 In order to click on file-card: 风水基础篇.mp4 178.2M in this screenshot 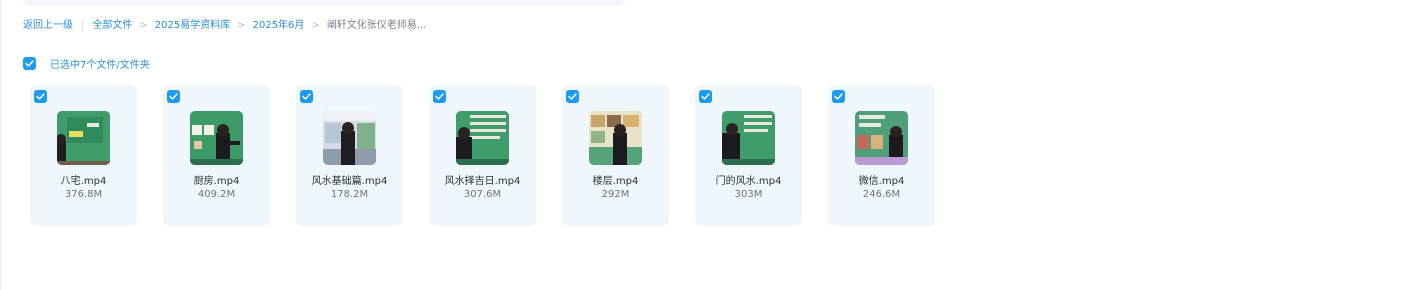, I will do `click(349, 155)`.